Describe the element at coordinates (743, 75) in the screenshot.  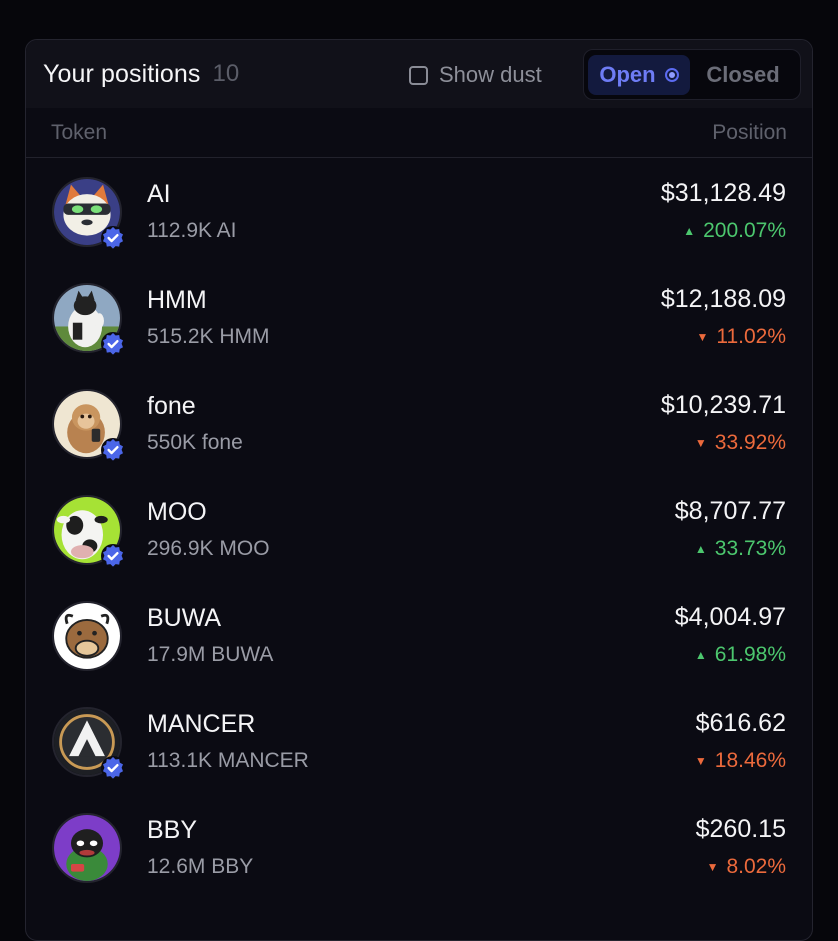
I see `tab-closed: Closed` at that location.